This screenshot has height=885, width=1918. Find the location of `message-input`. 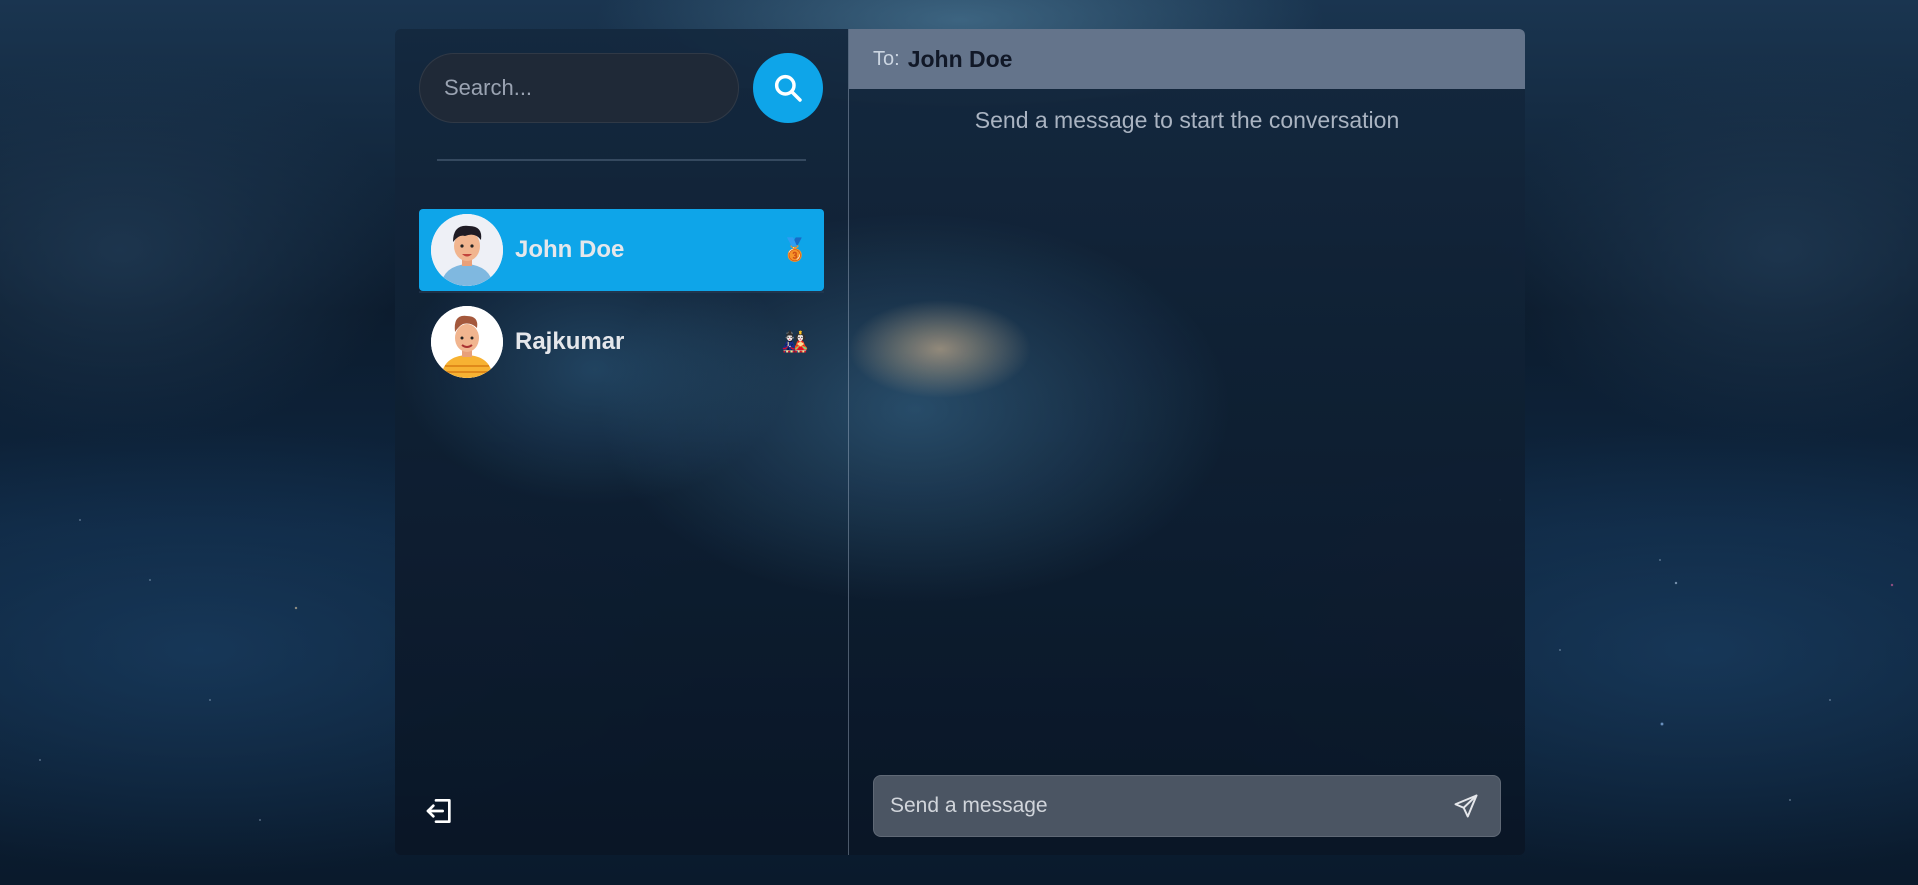

message-input is located at coordinates (1169, 806).